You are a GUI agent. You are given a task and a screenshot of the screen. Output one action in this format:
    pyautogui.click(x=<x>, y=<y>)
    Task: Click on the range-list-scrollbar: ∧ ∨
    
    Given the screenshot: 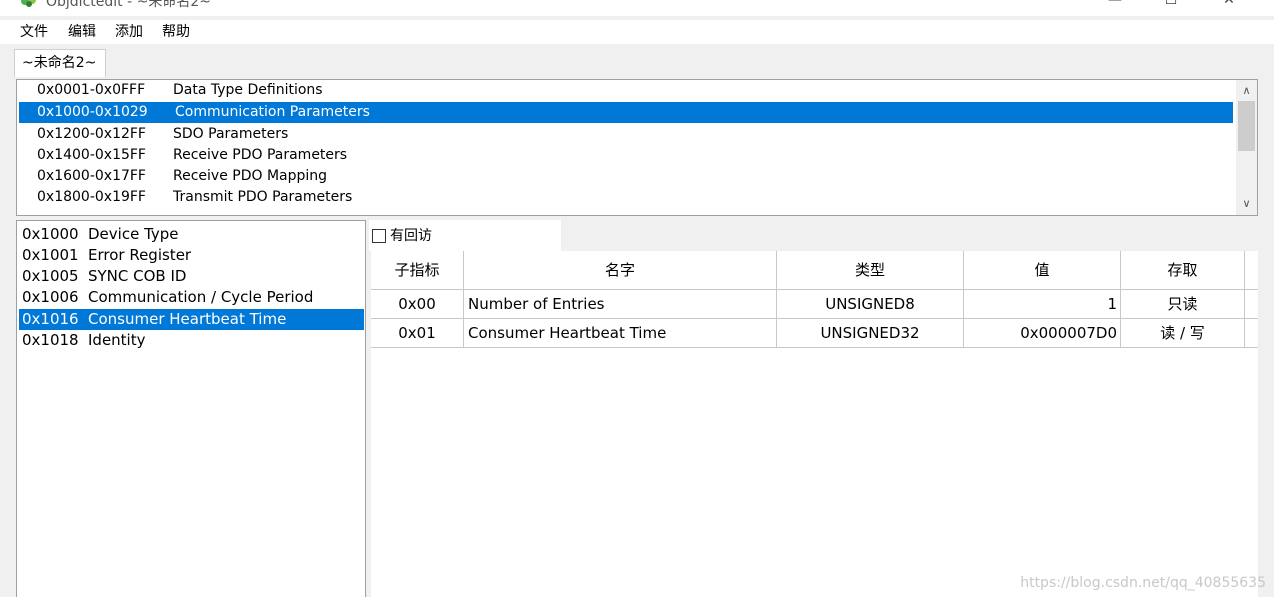 What is the action you would take?
    pyautogui.click(x=1246, y=147)
    